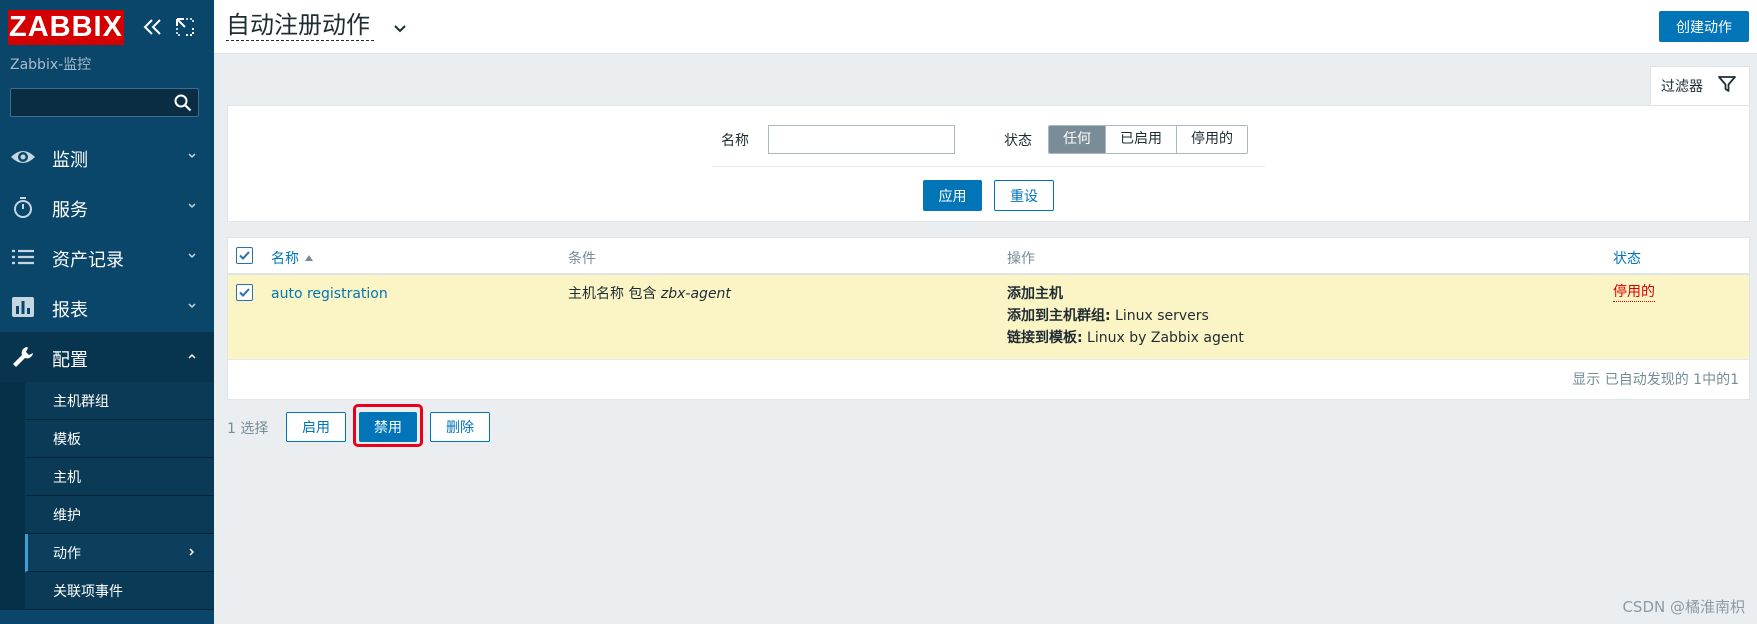  What do you see at coordinates (66, 27) in the screenshot?
I see `zabbix-logo: ZABBIX` at bounding box center [66, 27].